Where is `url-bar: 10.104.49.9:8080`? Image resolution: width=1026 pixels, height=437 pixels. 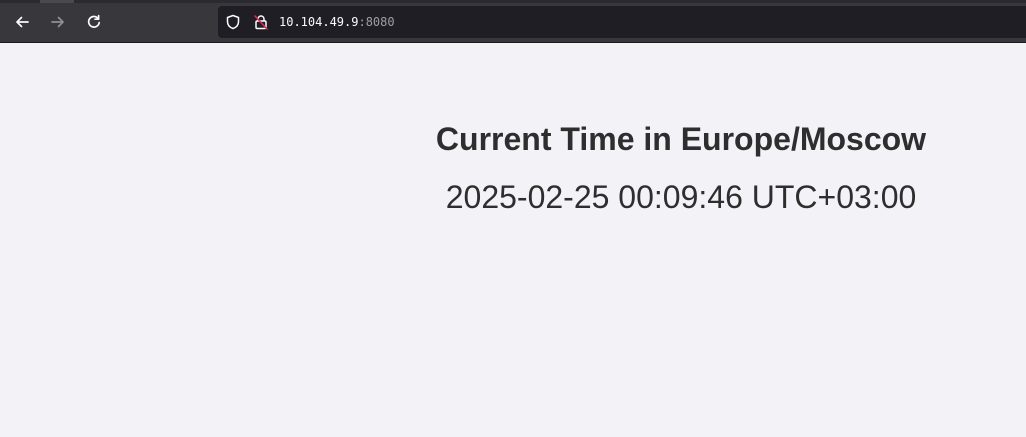
url-bar: 10.104.49.9:8080 is located at coordinates (622, 22).